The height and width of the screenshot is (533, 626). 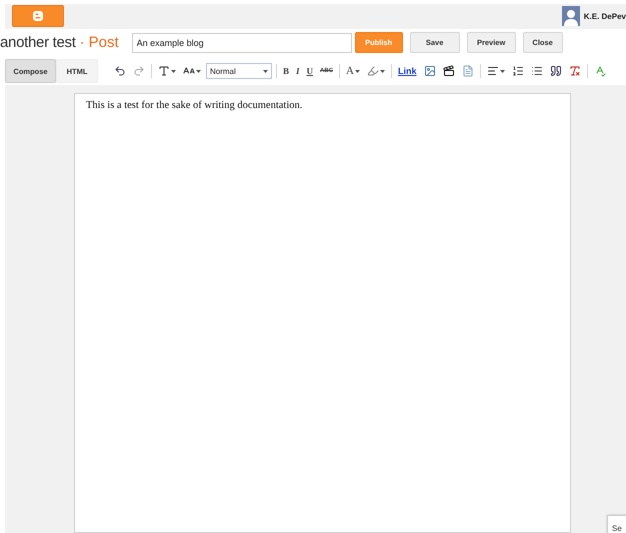 I want to click on post-title-field: An example blog, so click(x=242, y=42).